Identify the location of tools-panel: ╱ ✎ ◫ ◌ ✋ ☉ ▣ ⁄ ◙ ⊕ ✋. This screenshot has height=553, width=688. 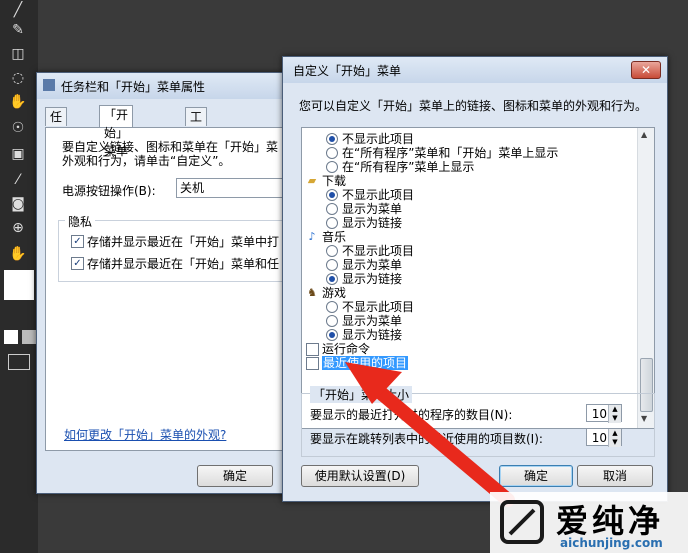
(19, 276).